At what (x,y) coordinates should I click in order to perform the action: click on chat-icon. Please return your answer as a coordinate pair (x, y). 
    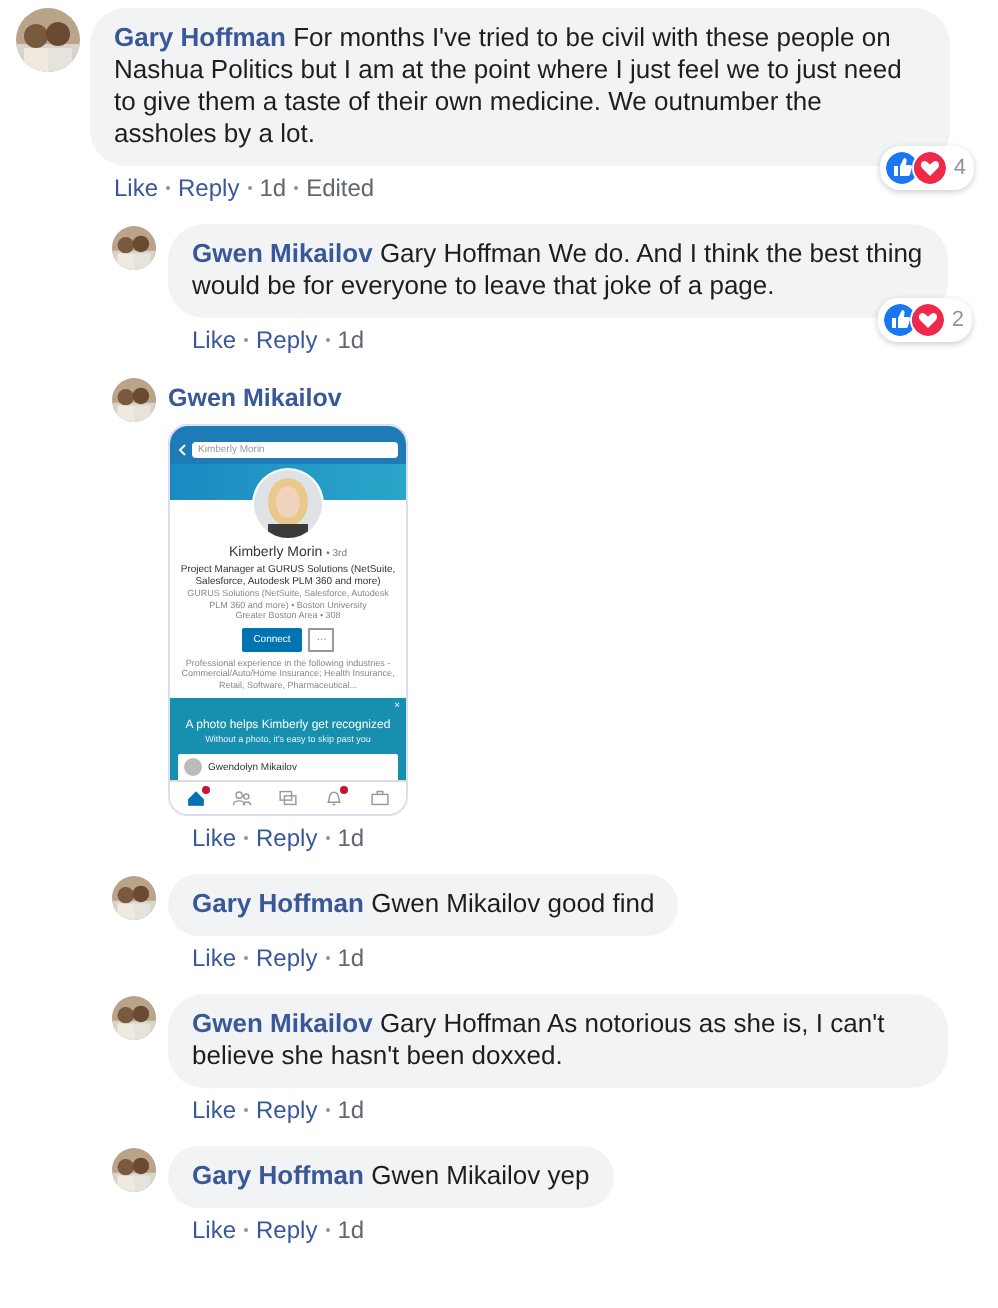
    Looking at the image, I should click on (287, 798).